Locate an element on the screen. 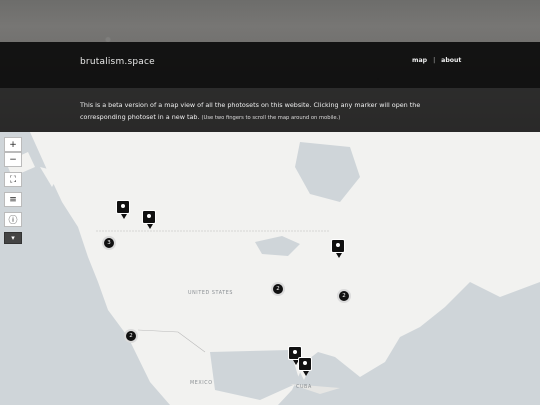 This screenshot has width=540, height=405. fullscreen-icon: ⛶ is located at coordinates (13, 179).